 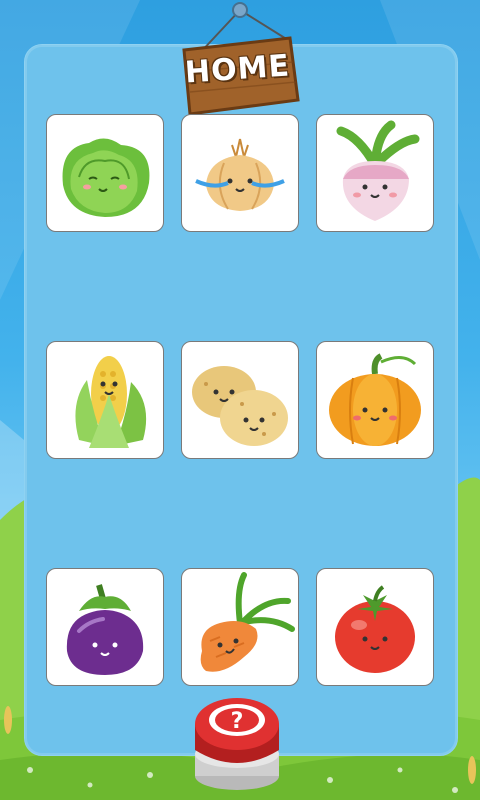 I want to click on card-eggplant, so click(x=105, y=627).